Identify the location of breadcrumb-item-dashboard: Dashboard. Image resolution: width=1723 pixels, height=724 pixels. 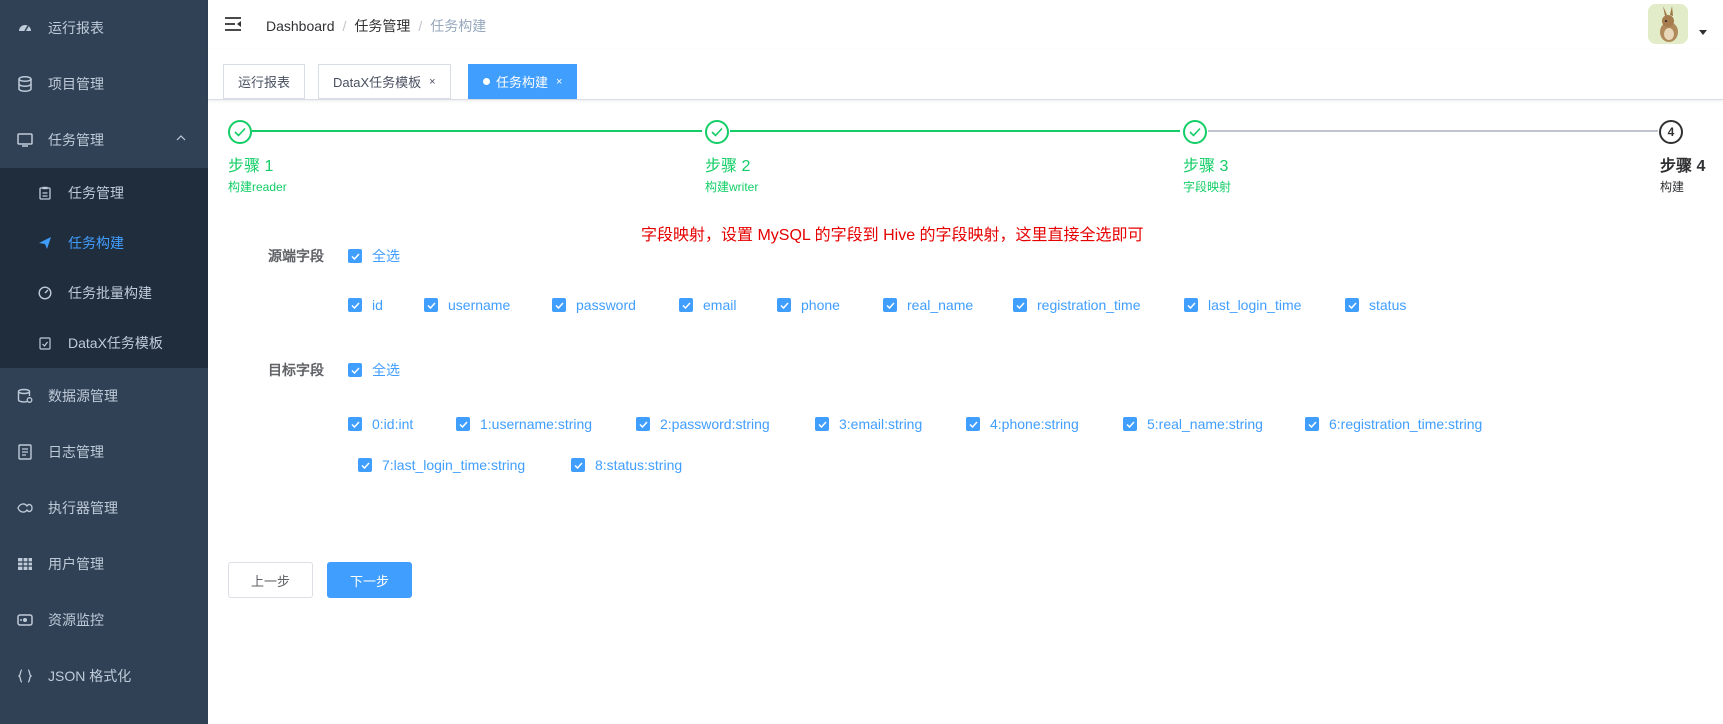
(300, 26).